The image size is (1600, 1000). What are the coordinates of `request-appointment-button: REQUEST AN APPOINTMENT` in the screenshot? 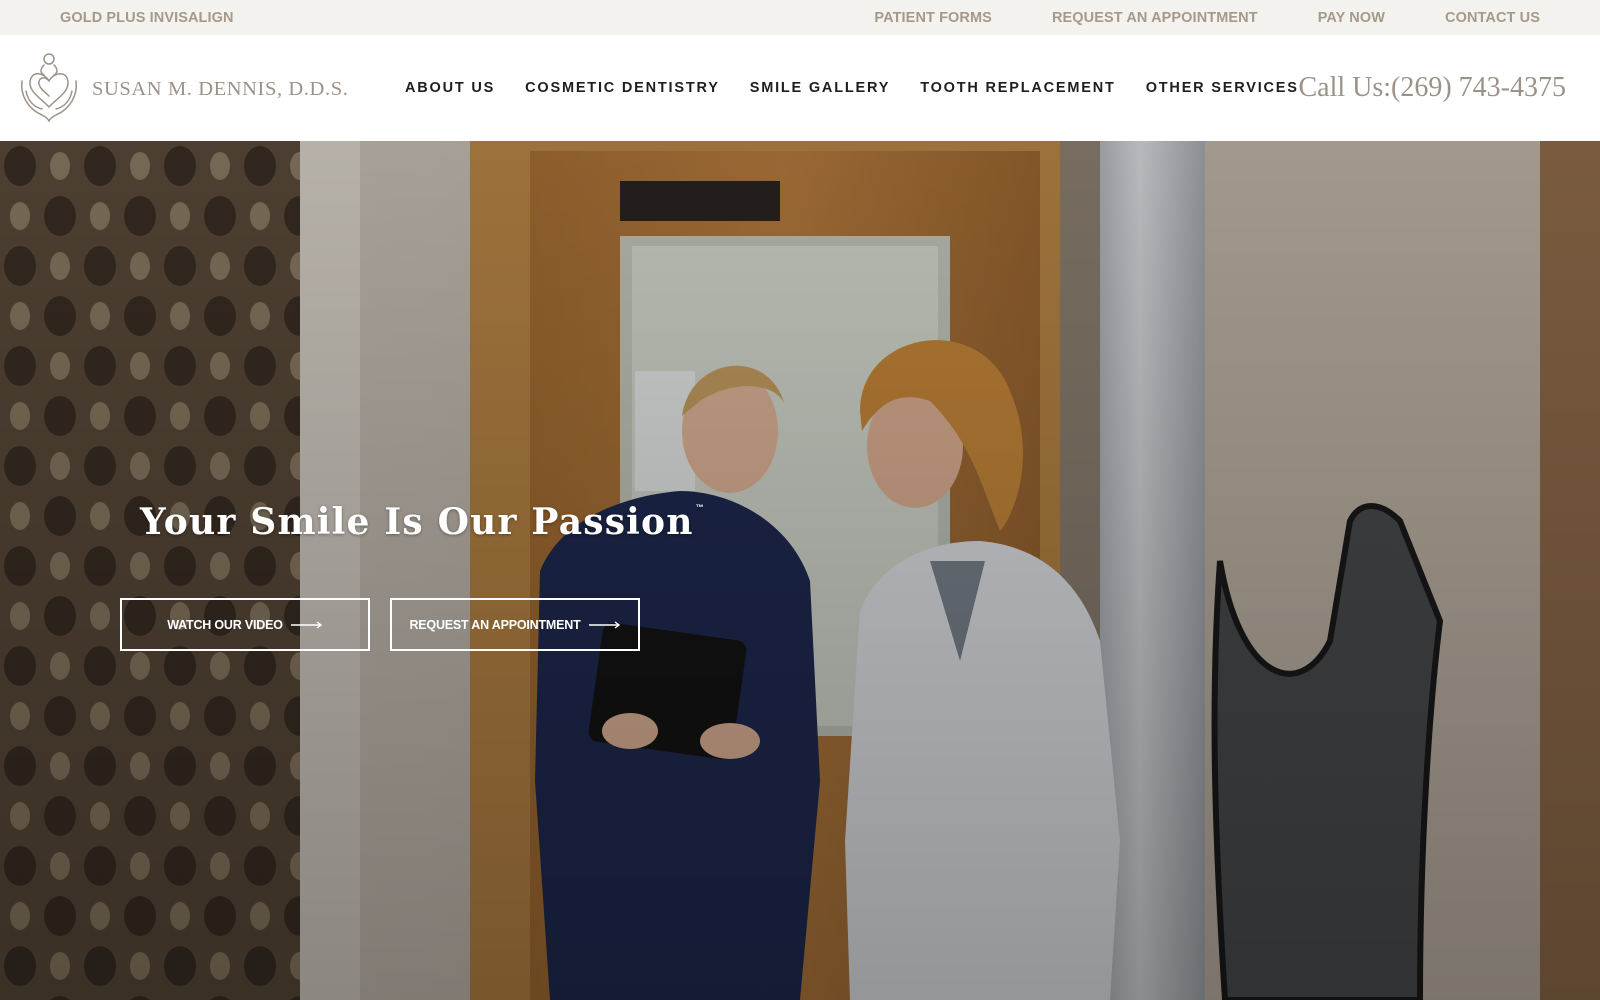 It's located at (515, 624).